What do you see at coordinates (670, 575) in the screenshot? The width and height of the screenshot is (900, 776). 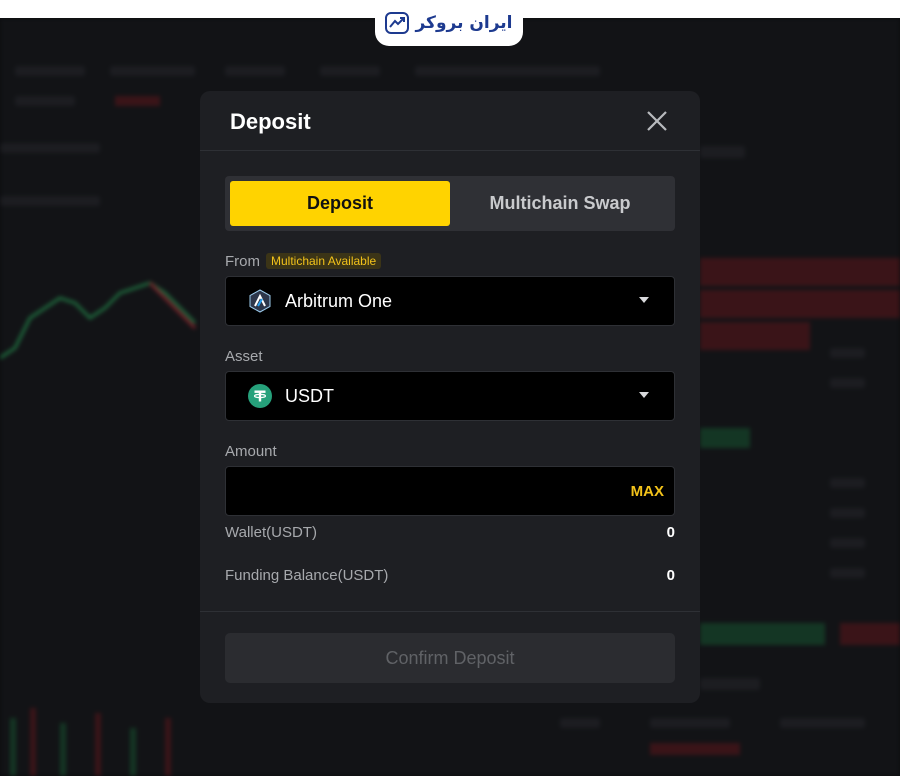 I see `funding-balance-value: 0` at bounding box center [670, 575].